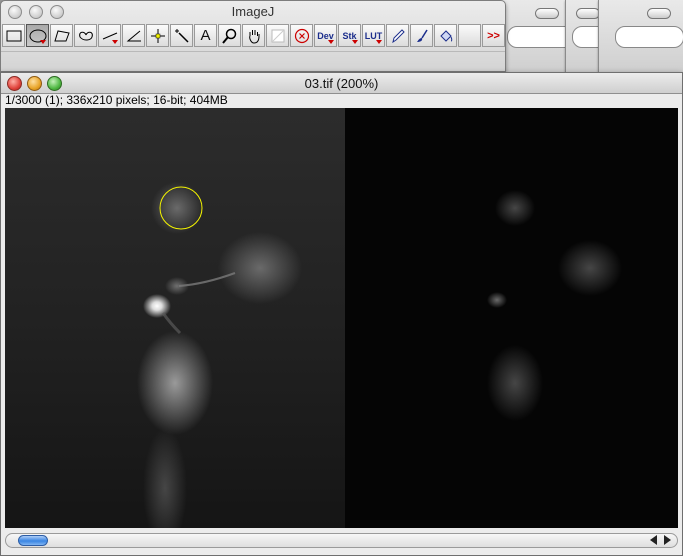 The image size is (683, 556). I want to click on tool-wand, so click(181, 35).